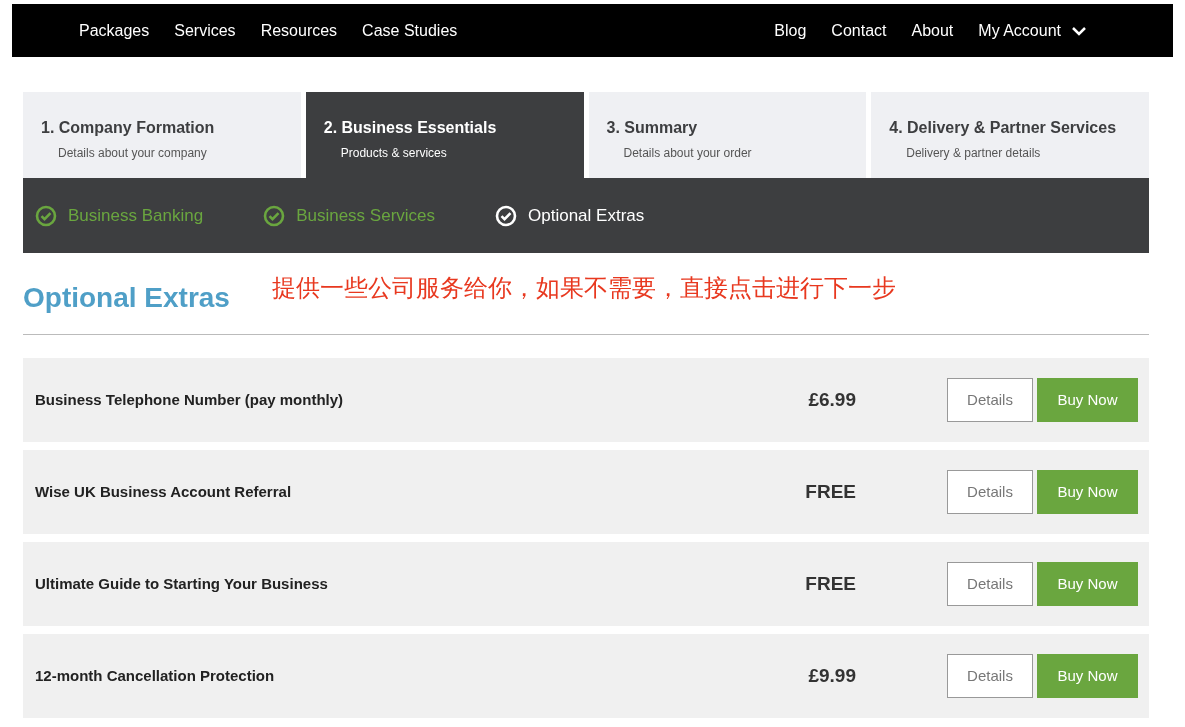 The width and height of the screenshot is (1185, 727). Describe the element at coordinates (727, 135) in the screenshot. I see `step-tab: 3. Summary Details about your order` at that location.